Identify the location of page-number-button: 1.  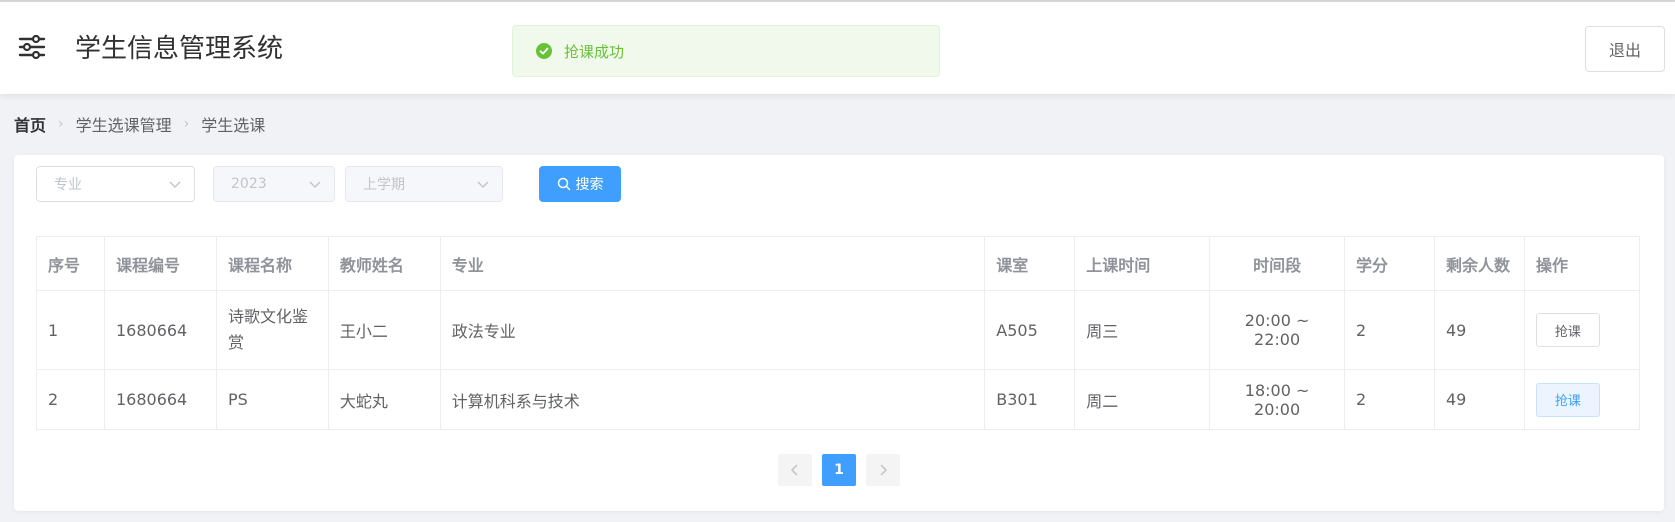
(839, 470).